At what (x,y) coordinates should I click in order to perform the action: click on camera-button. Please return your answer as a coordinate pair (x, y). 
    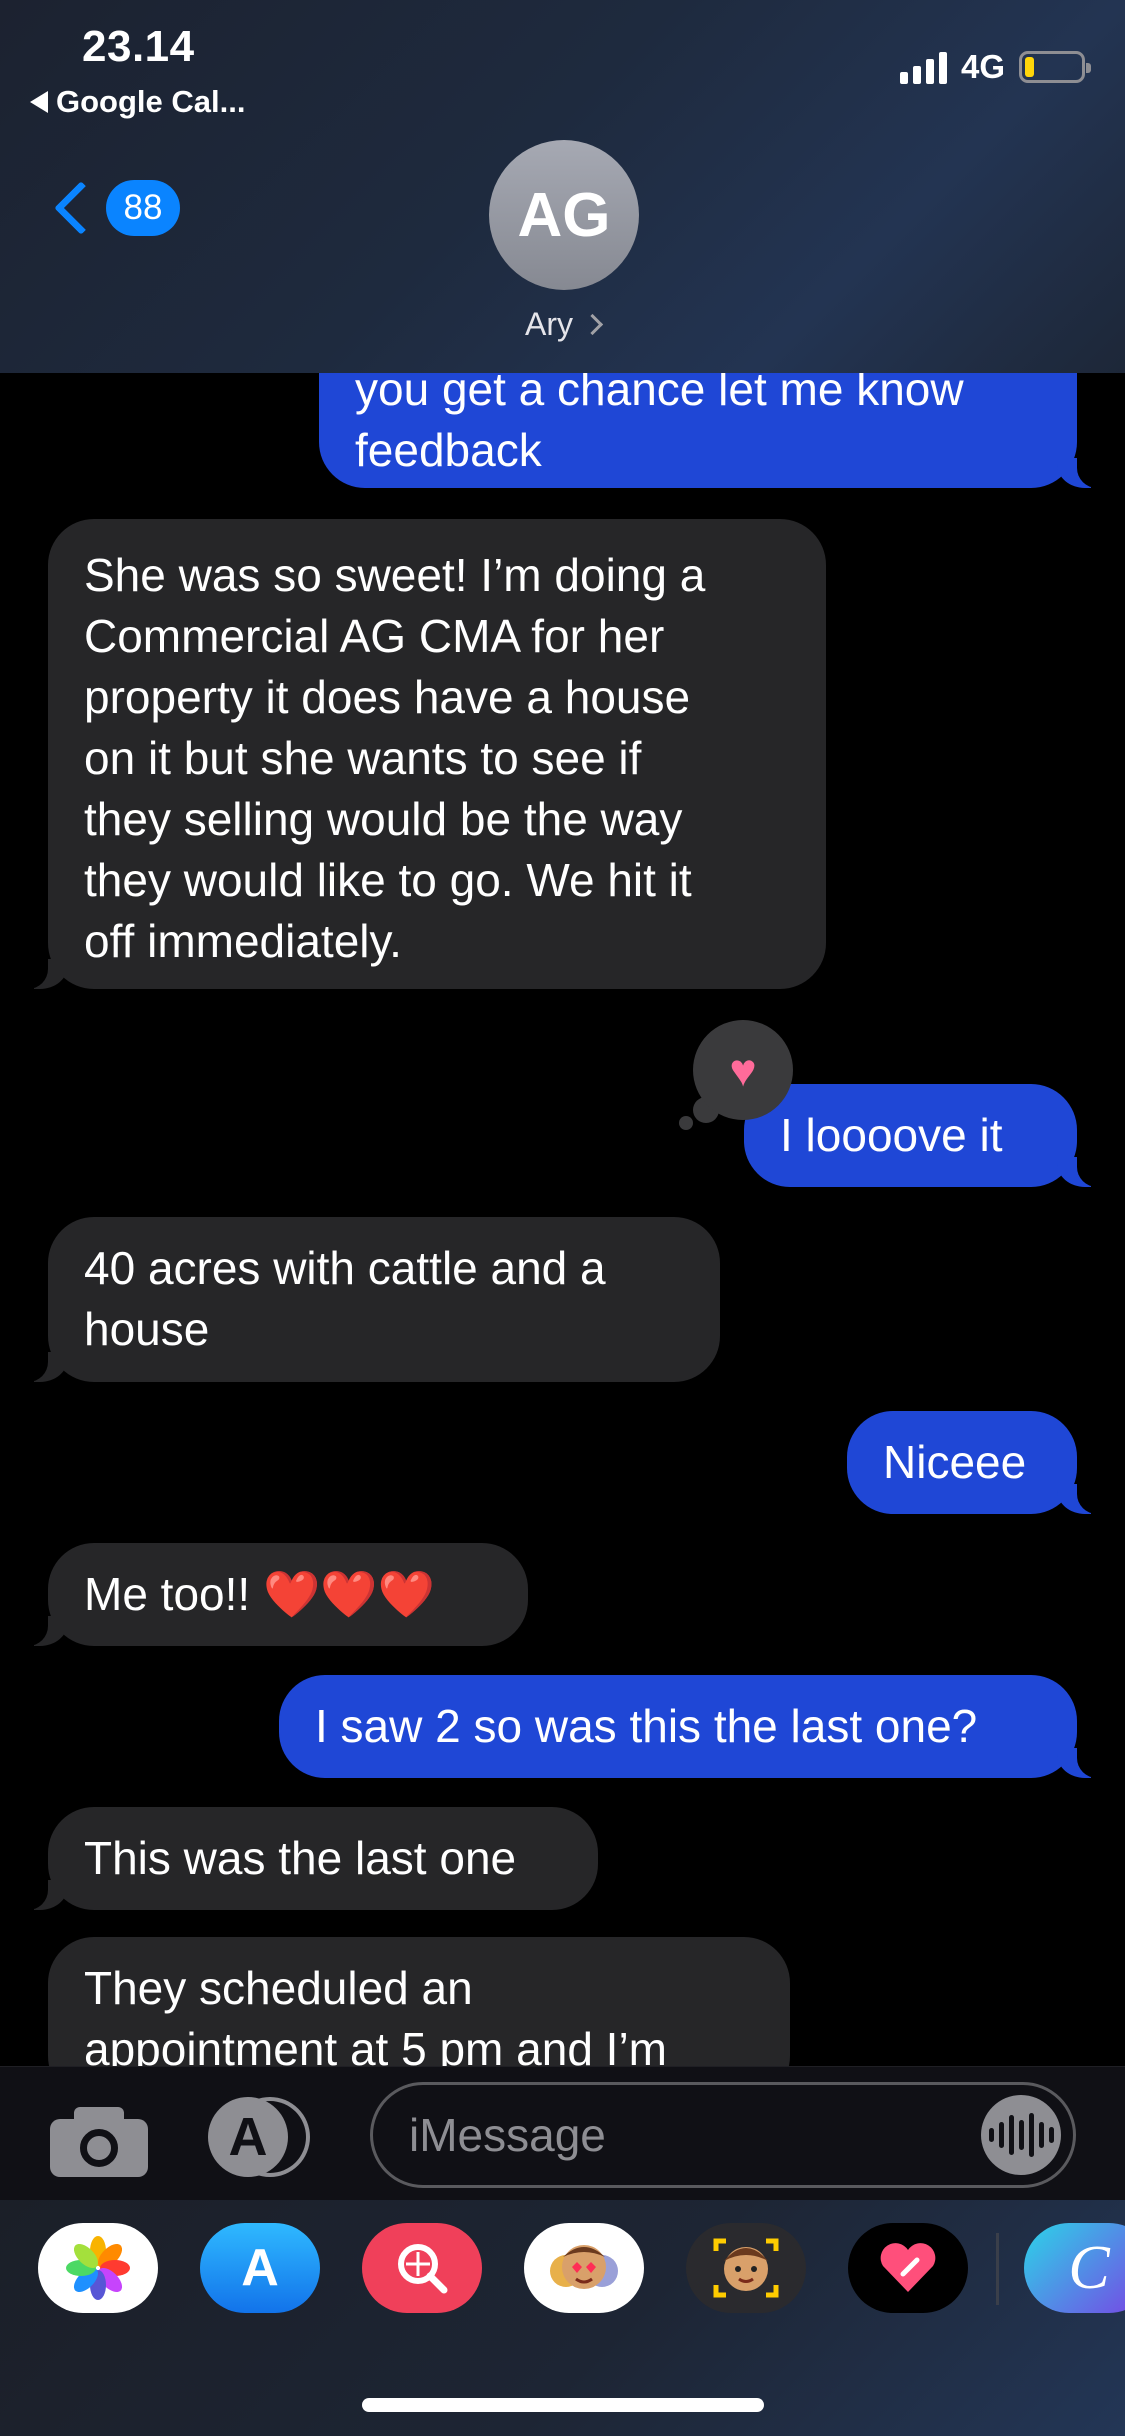
    Looking at the image, I should click on (99, 2142).